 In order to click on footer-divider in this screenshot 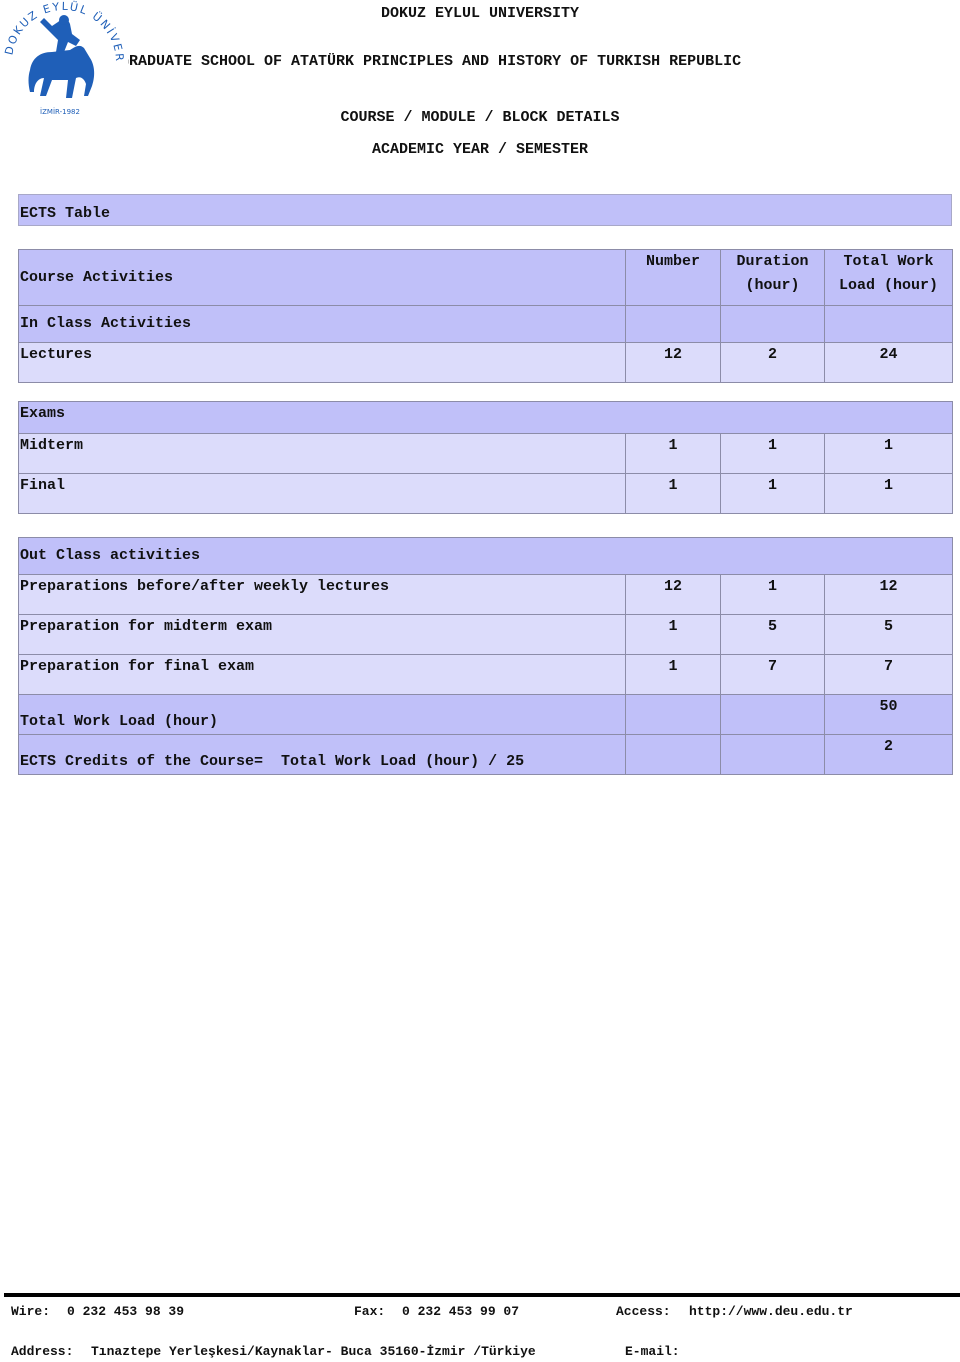, I will do `click(482, 1295)`.